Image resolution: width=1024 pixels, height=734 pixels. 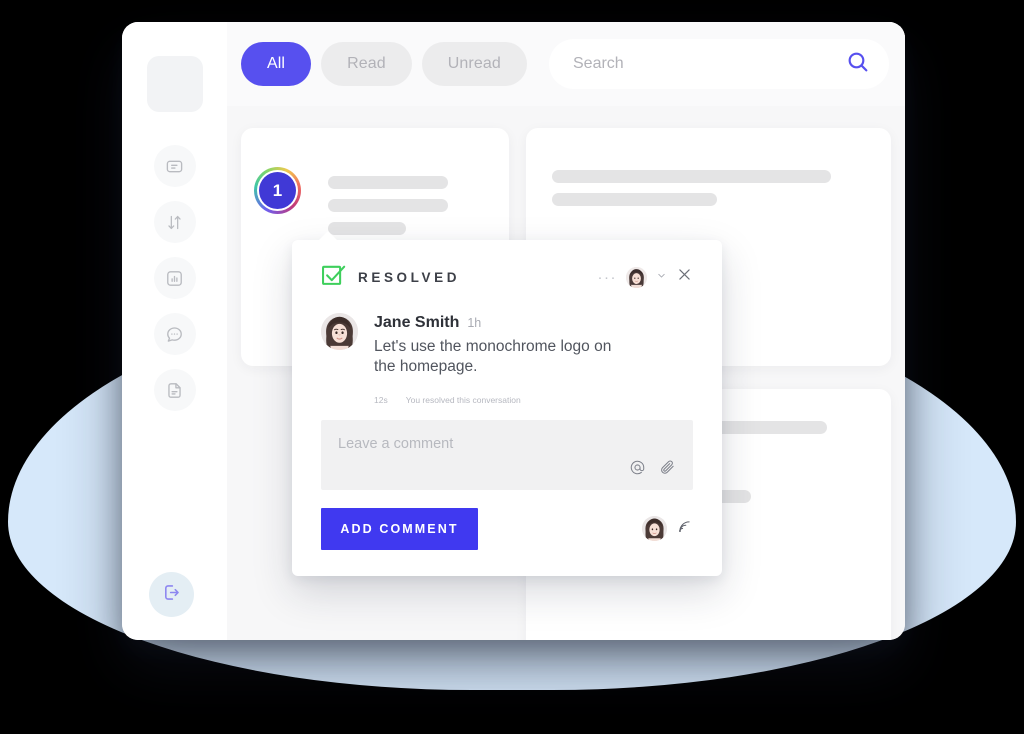 I want to click on footer-subscribers, so click(x=667, y=529).